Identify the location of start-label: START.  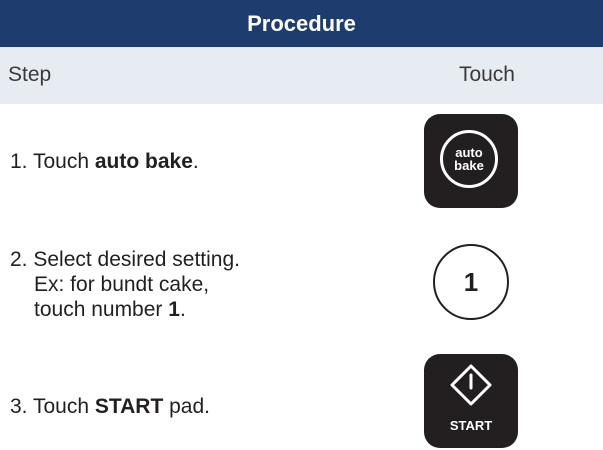
(471, 425).